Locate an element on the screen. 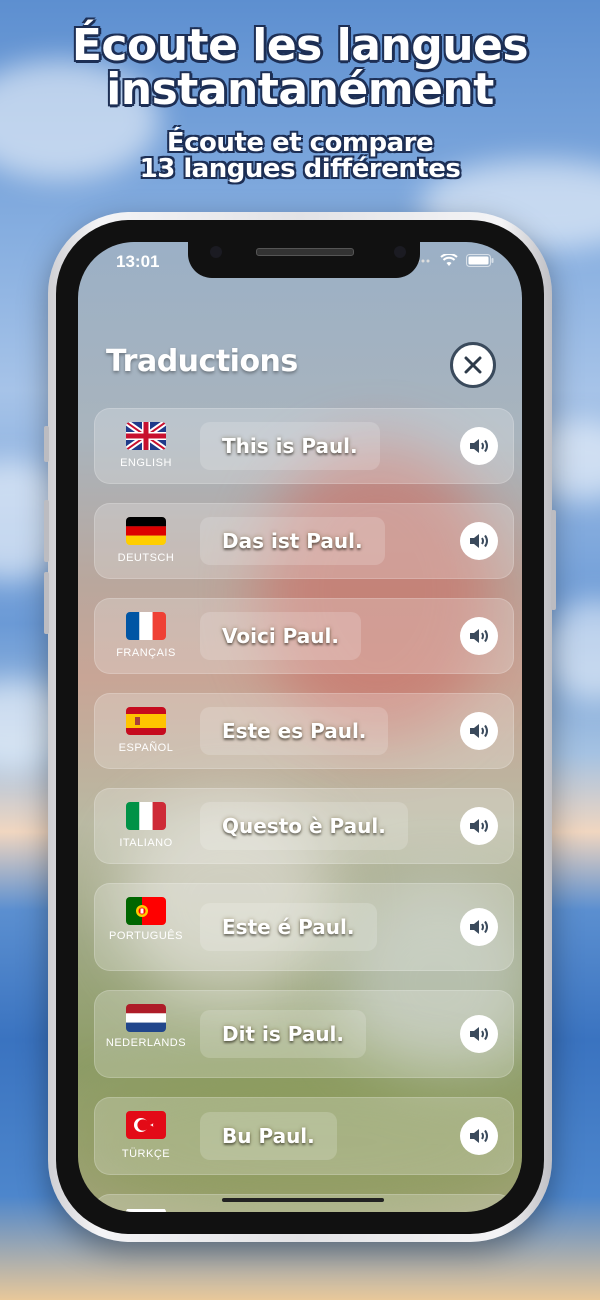 The width and height of the screenshot is (600, 1300). promo-title-line2: instantanément is located at coordinates (300, 89).